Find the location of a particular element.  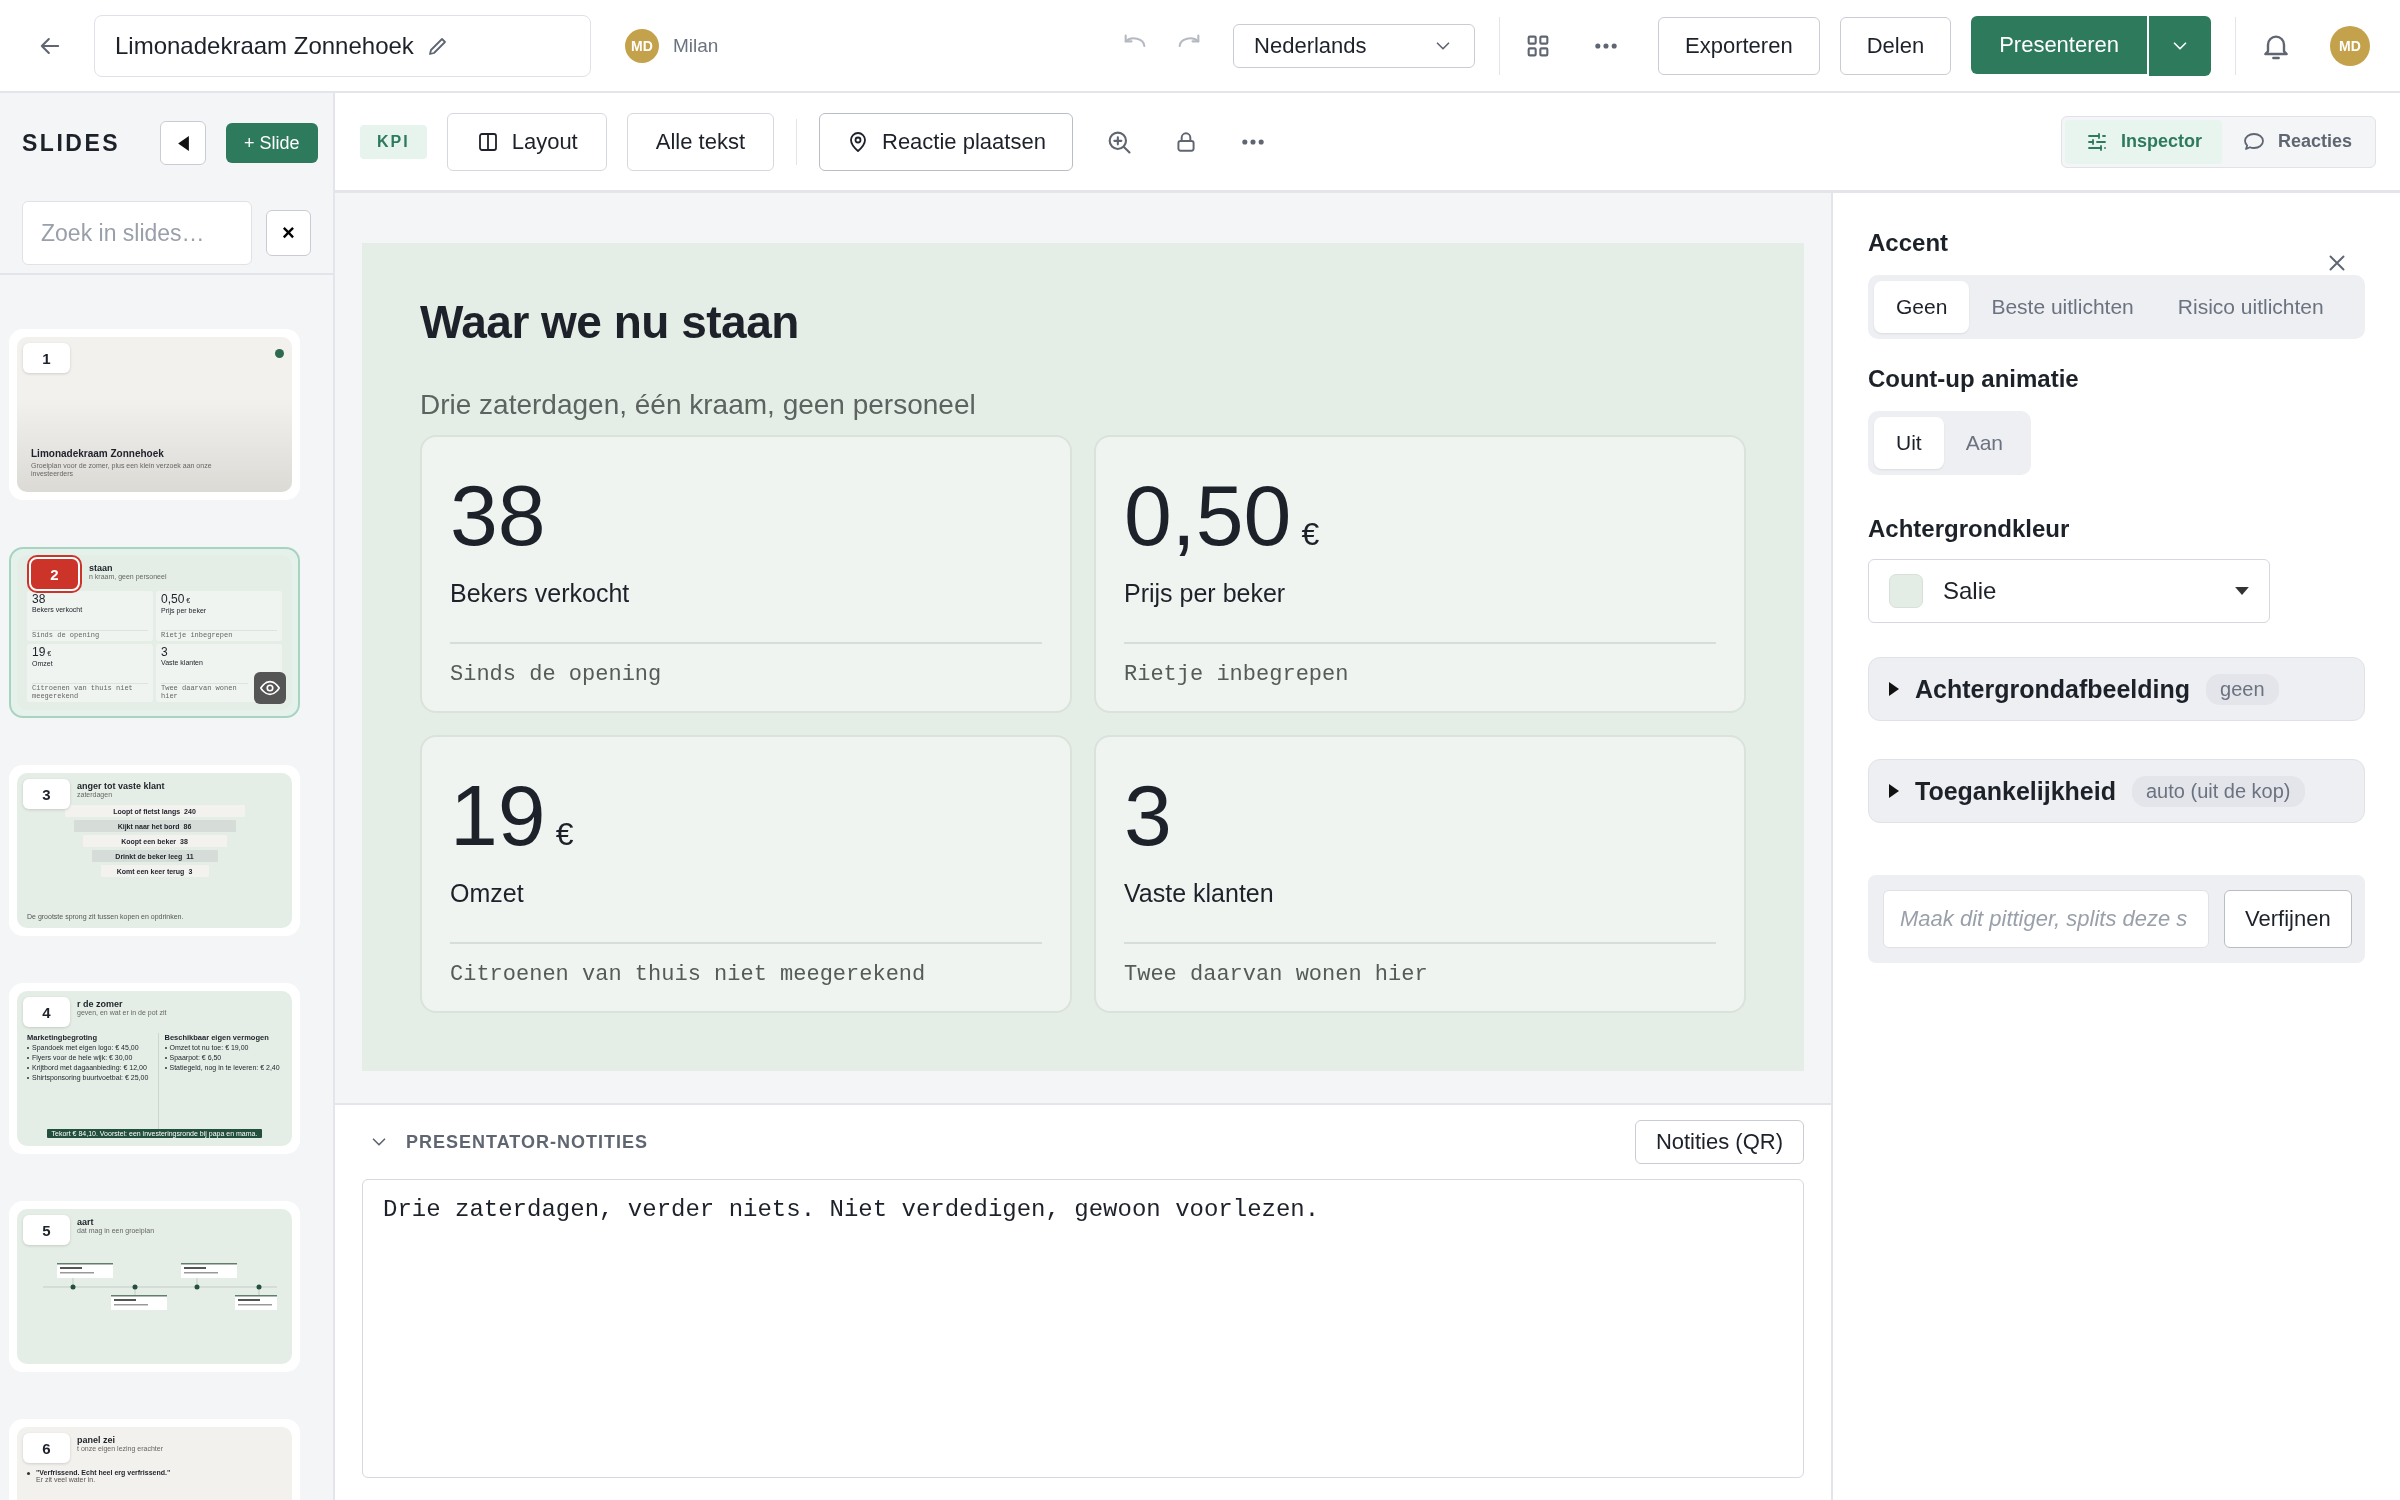

panel-tab: Inspector is located at coordinates (2143, 141).